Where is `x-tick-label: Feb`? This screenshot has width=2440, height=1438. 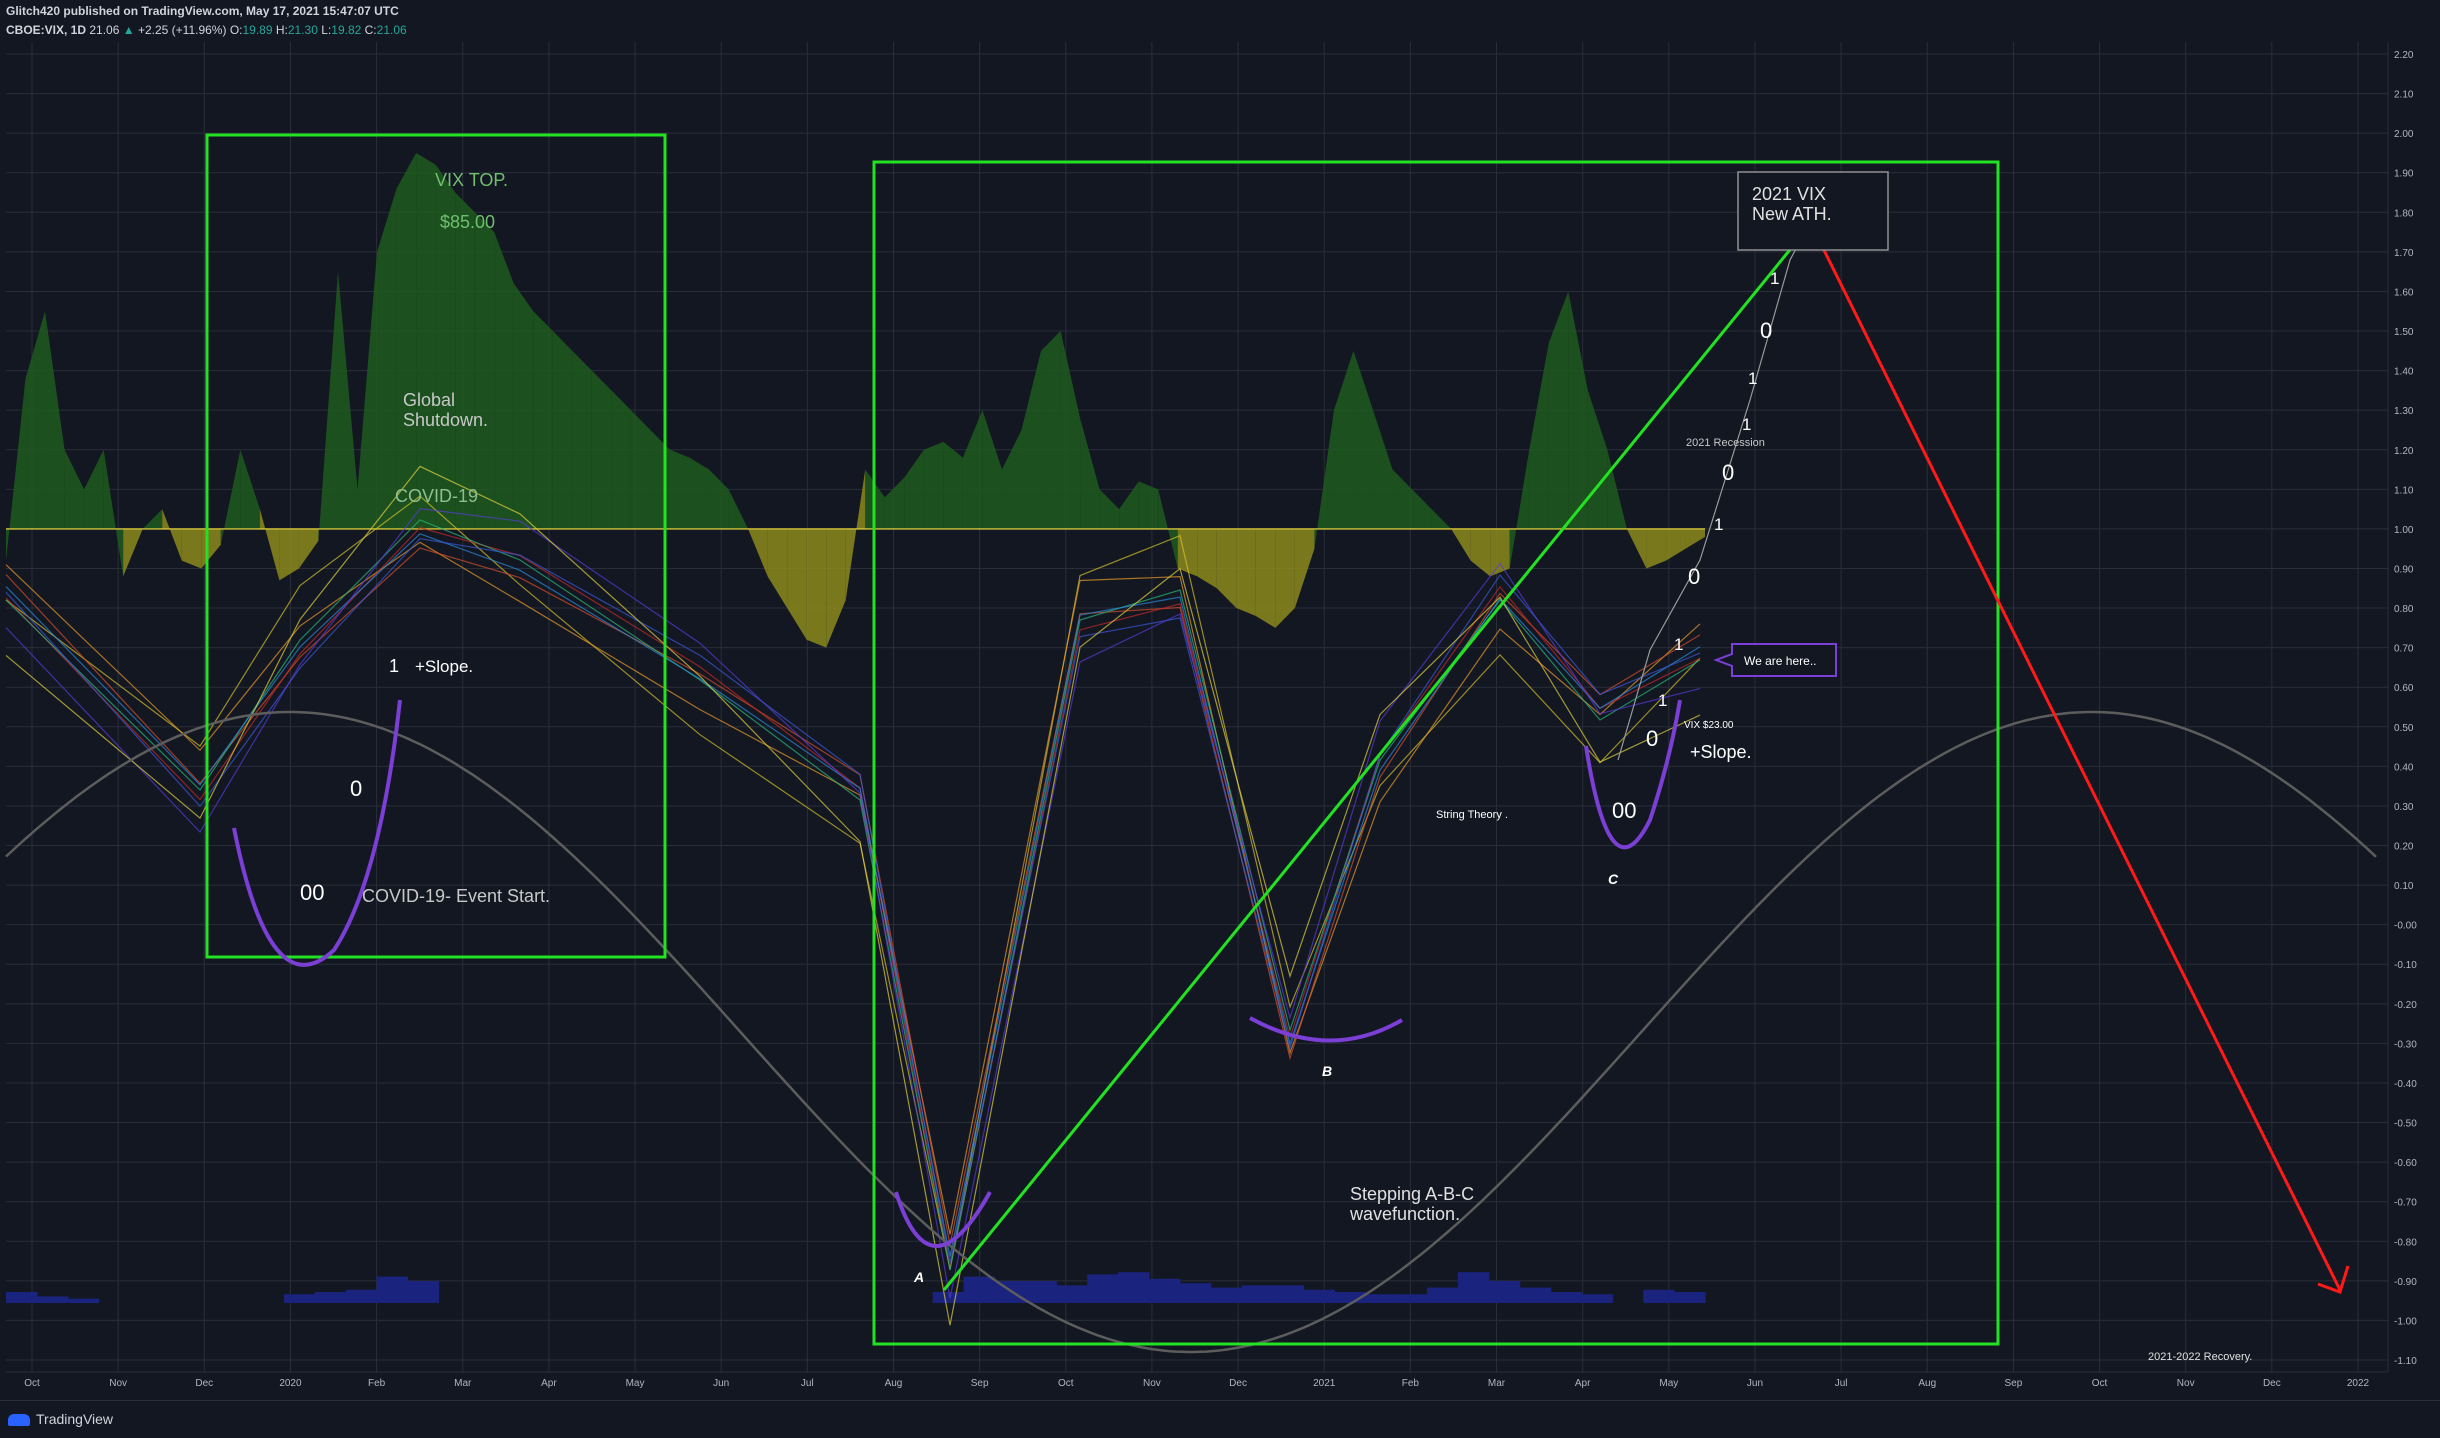
x-tick-label: Feb is located at coordinates (1411, 1383).